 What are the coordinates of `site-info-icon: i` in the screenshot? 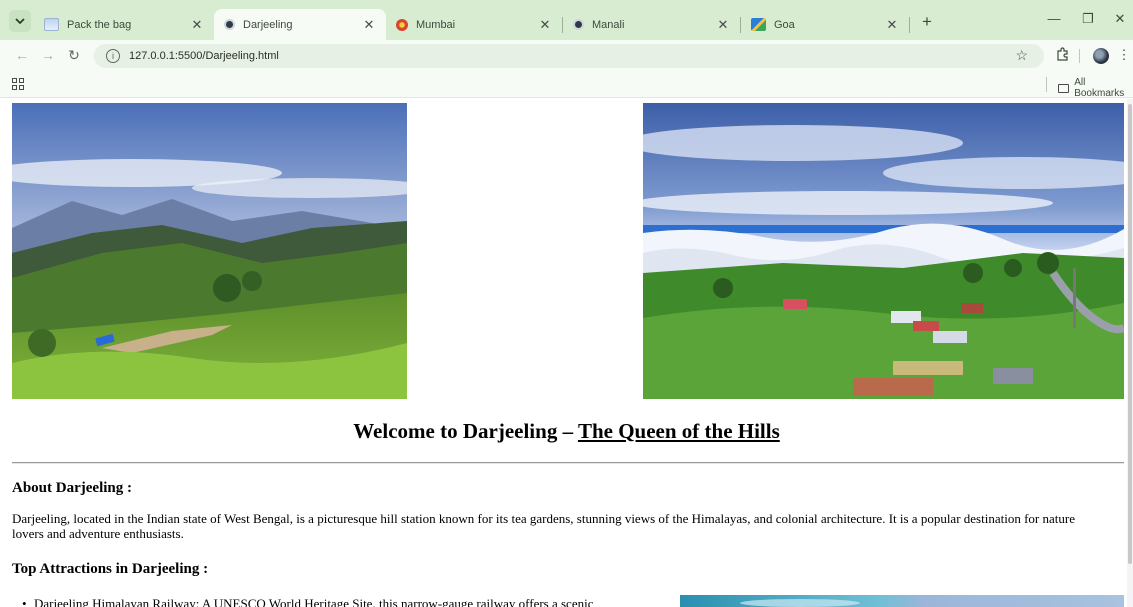 It's located at (113, 56).